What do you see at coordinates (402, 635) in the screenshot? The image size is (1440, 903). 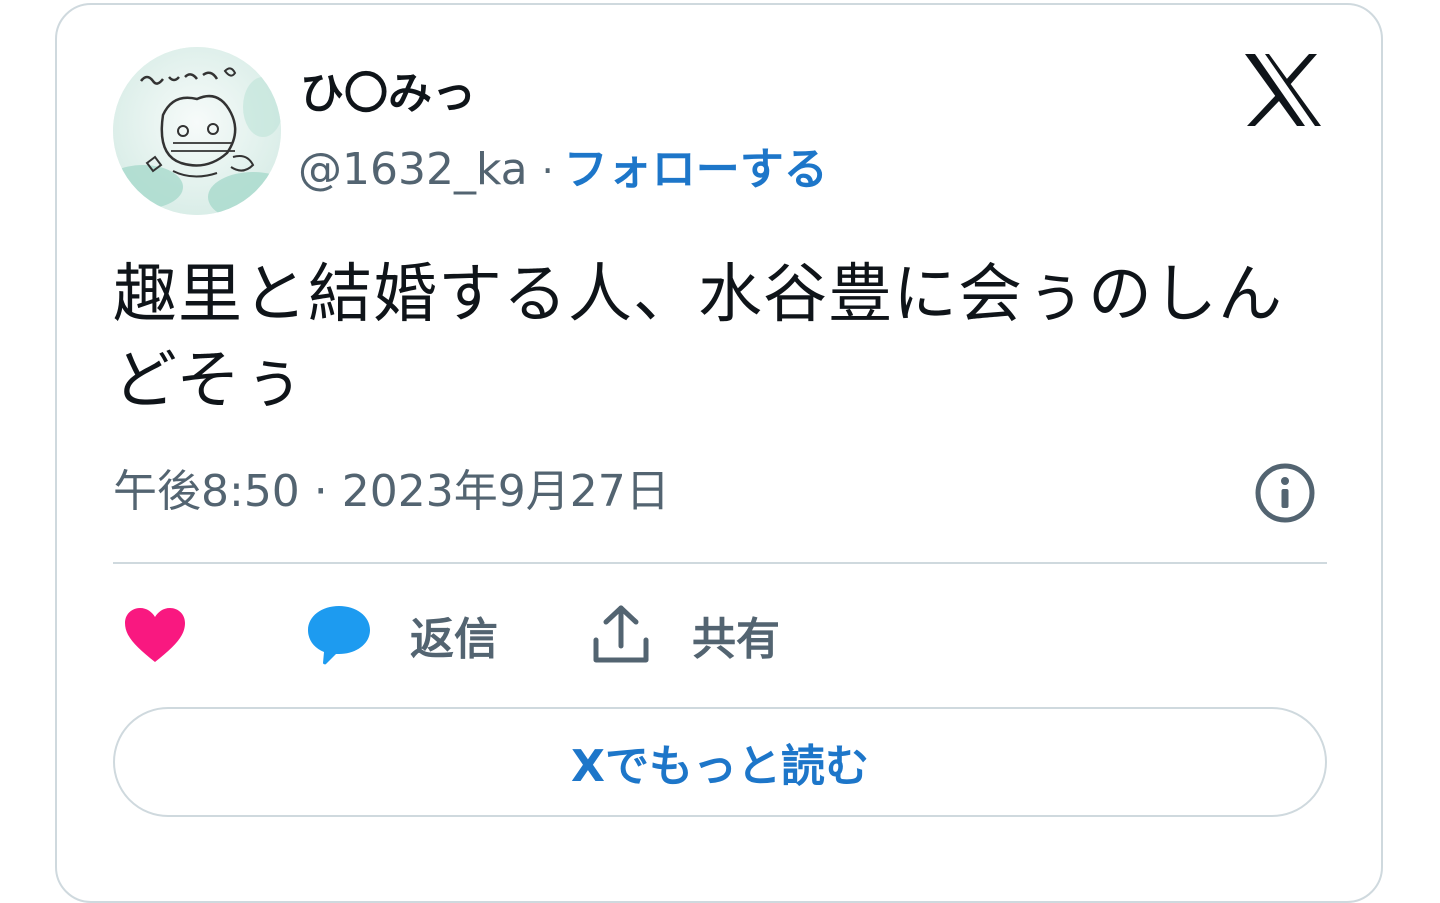 I see `reply-button: 返信` at bounding box center [402, 635].